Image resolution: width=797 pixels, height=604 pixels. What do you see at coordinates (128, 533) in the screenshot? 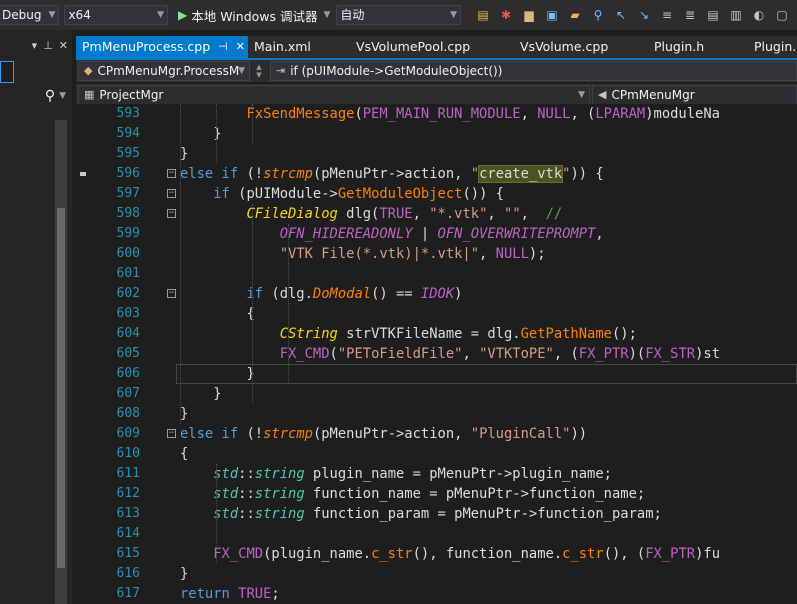
I see `line-number: 614` at bounding box center [128, 533].